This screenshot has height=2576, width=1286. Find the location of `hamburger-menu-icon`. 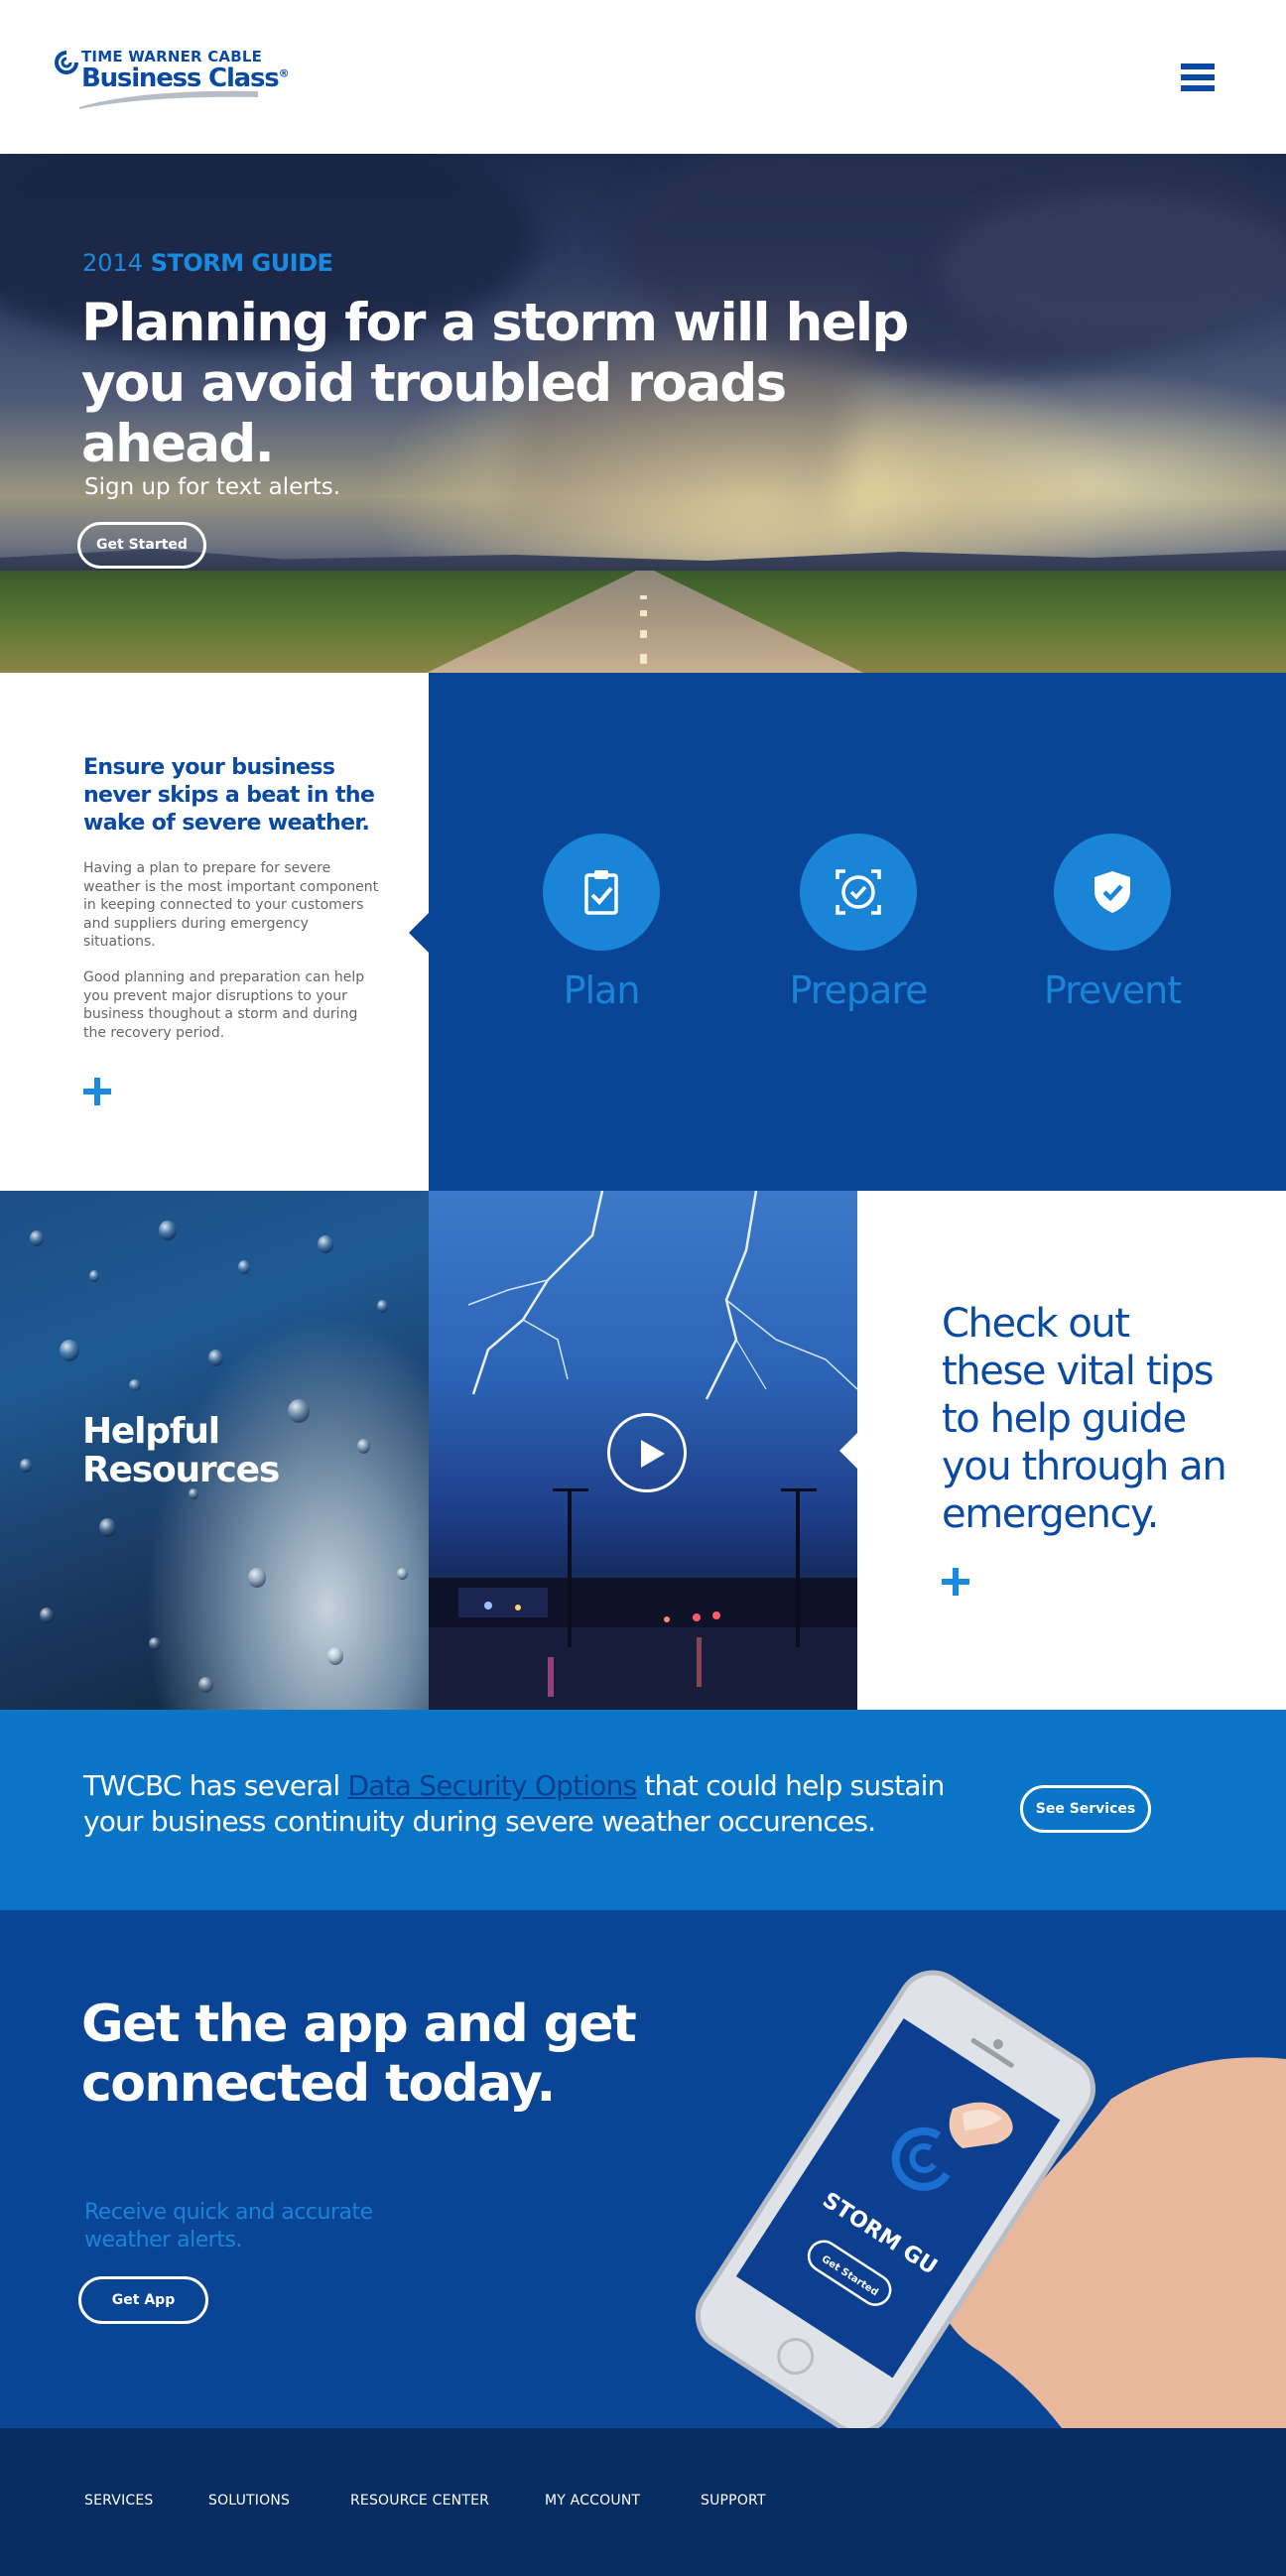

hamburger-menu-icon is located at coordinates (1198, 78).